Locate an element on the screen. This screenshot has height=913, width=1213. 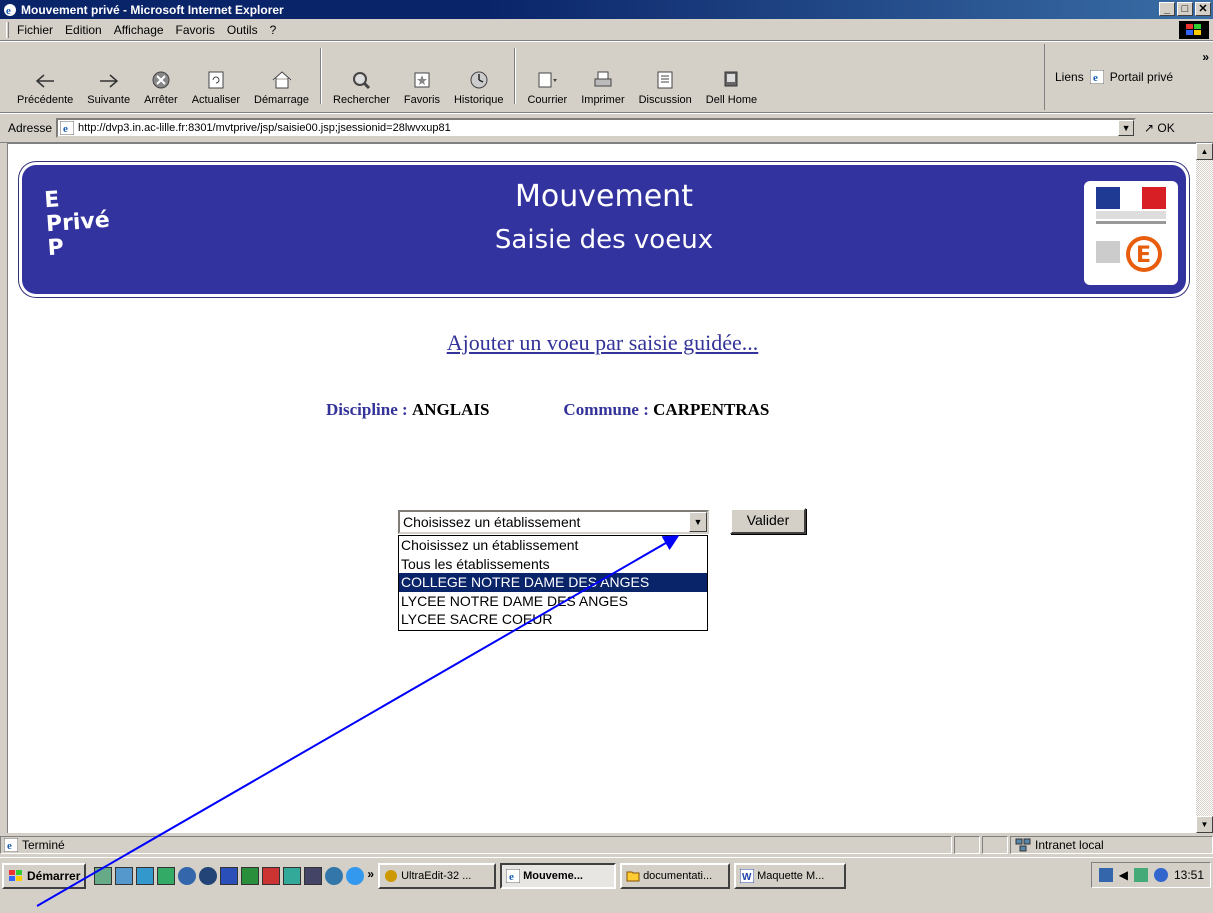
menu-favoris: Favoris is located at coordinates (195, 30).